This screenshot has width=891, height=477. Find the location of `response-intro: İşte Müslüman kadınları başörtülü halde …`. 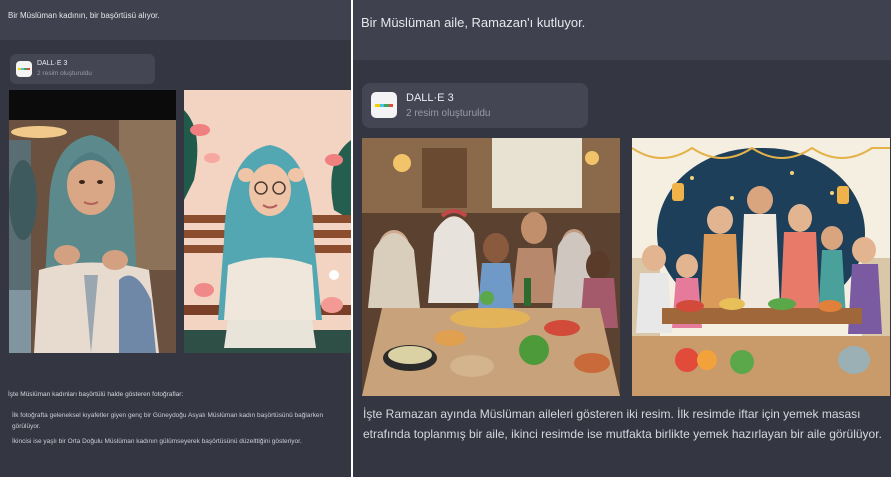

response-intro: İşte Müslüman kadınları başörtülü halde … is located at coordinates (96, 394).